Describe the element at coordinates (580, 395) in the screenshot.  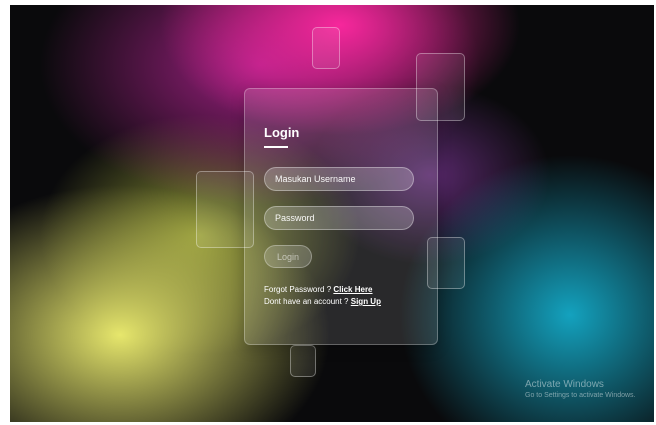
I see `watermark-subtitle: Go to Settings to activate Windows.` at that location.